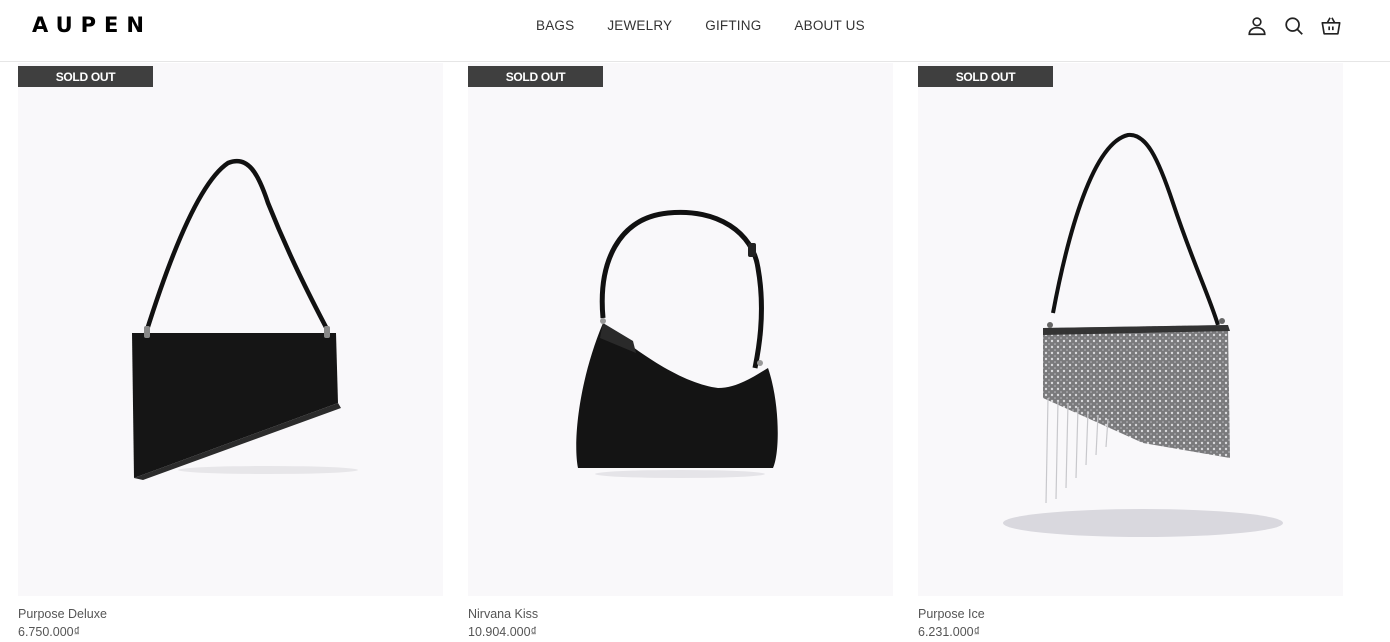  What do you see at coordinates (1331, 26) in the screenshot?
I see `cart-icon` at bounding box center [1331, 26].